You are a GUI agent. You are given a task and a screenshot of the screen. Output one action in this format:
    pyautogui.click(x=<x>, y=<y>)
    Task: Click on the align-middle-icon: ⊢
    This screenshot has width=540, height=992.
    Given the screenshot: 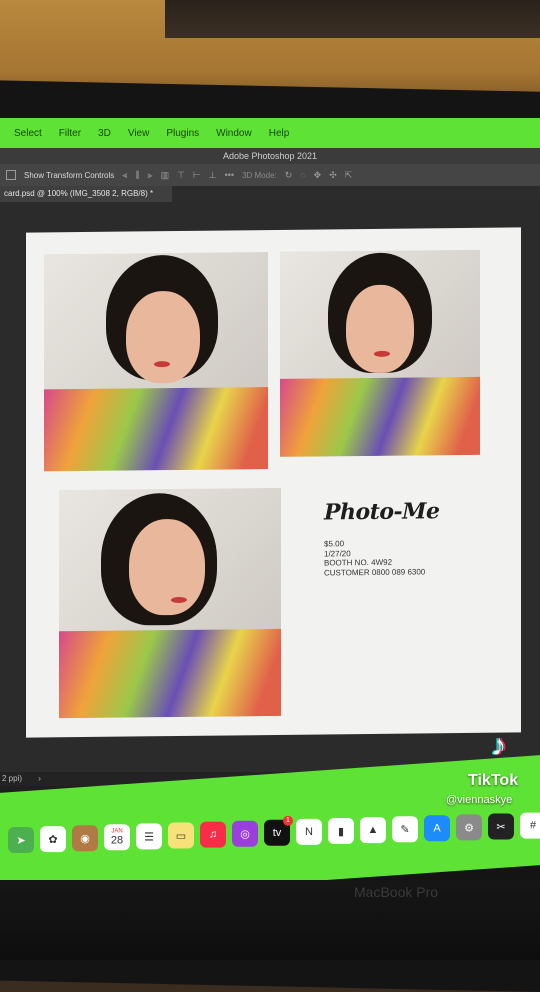 What is the action you would take?
    pyautogui.click(x=197, y=175)
    